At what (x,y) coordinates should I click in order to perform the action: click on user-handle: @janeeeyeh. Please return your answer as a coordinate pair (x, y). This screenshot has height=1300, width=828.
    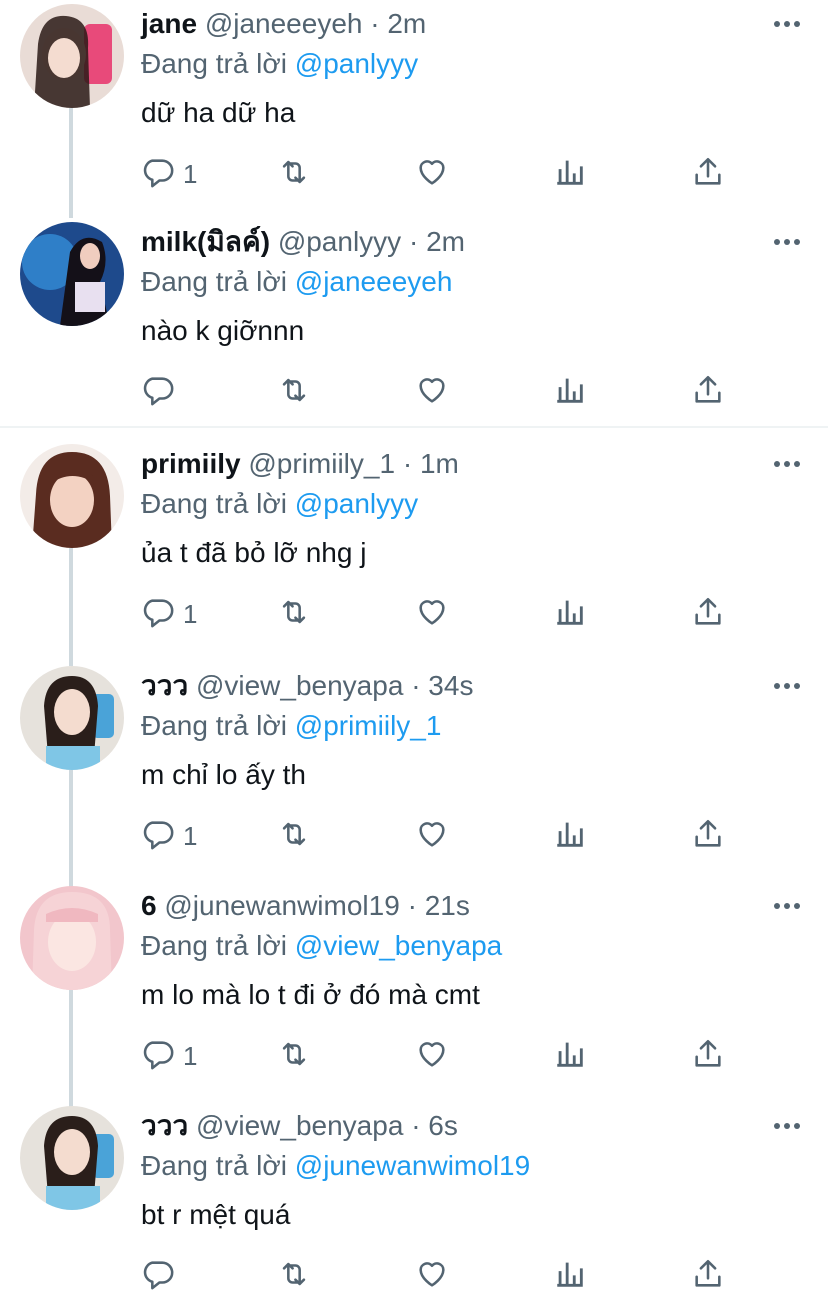
    Looking at the image, I should click on (284, 23).